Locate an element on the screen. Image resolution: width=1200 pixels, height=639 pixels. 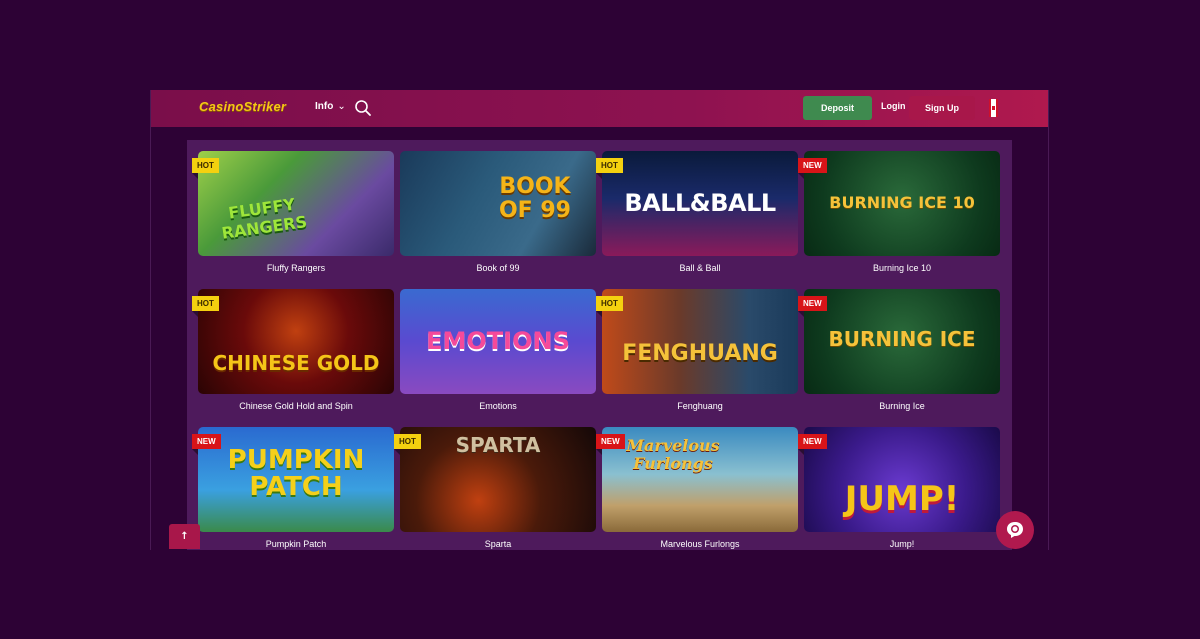
scroll-to-top-button: ↑ is located at coordinates (184, 536).